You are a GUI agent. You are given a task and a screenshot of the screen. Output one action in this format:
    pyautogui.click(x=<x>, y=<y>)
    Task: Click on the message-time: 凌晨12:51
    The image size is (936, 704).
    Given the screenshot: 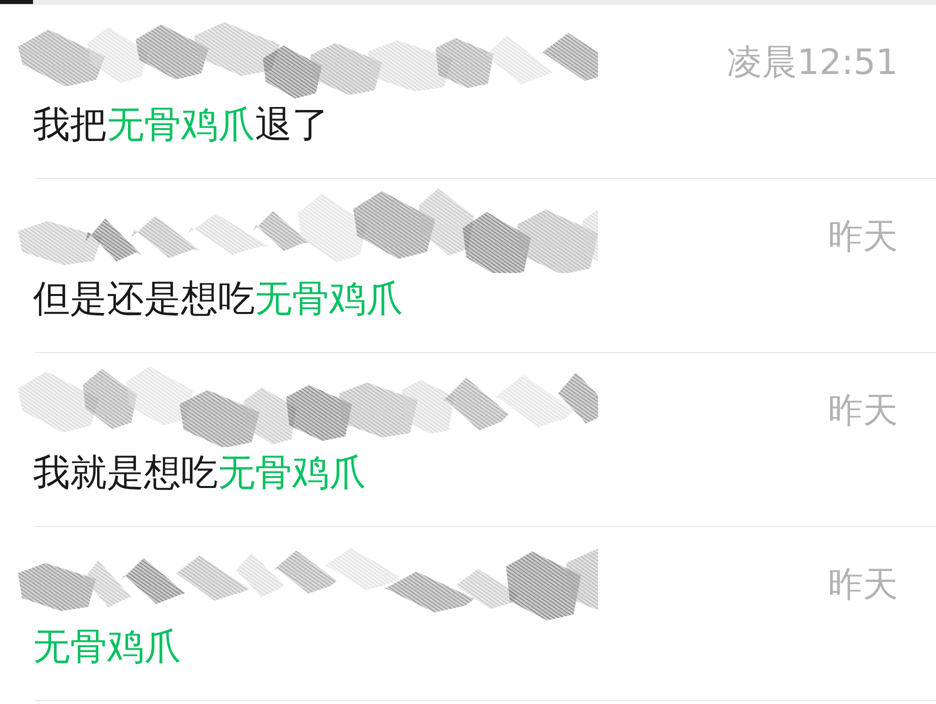 What is the action you would take?
    pyautogui.click(x=812, y=63)
    